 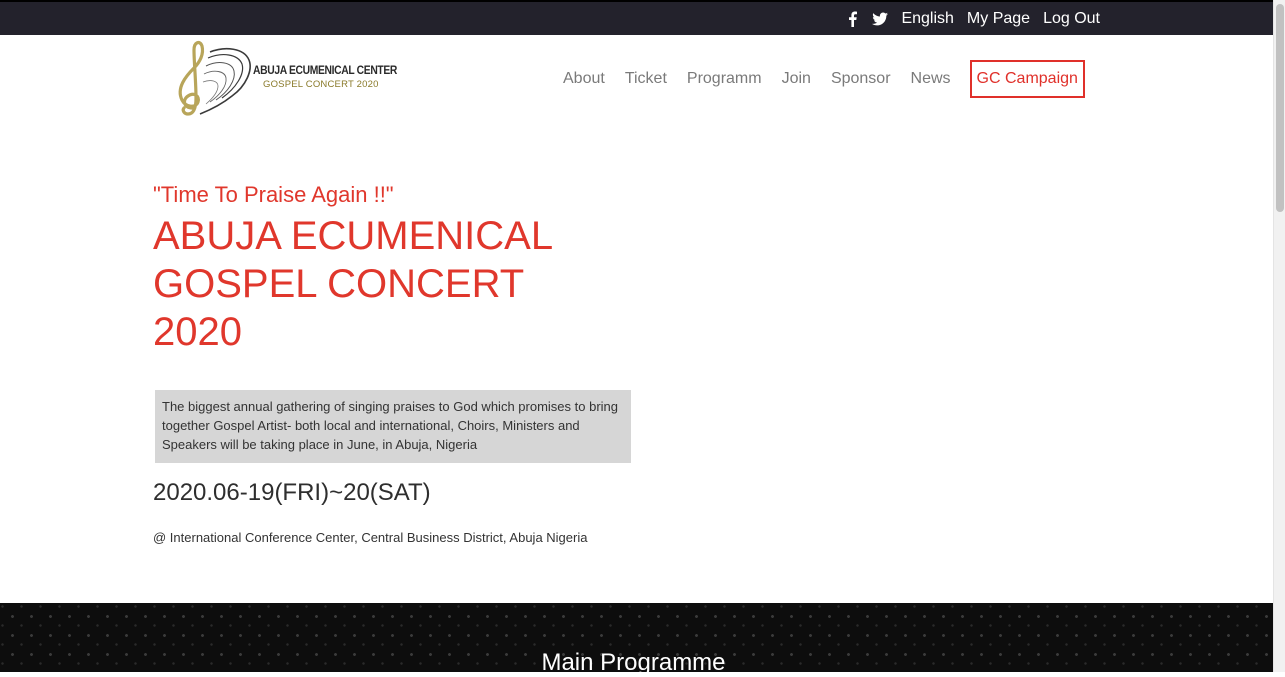 What do you see at coordinates (325, 70) in the screenshot?
I see `logo-line-1: ABUJA ECUMENICAL CENTER` at bounding box center [325, 70].